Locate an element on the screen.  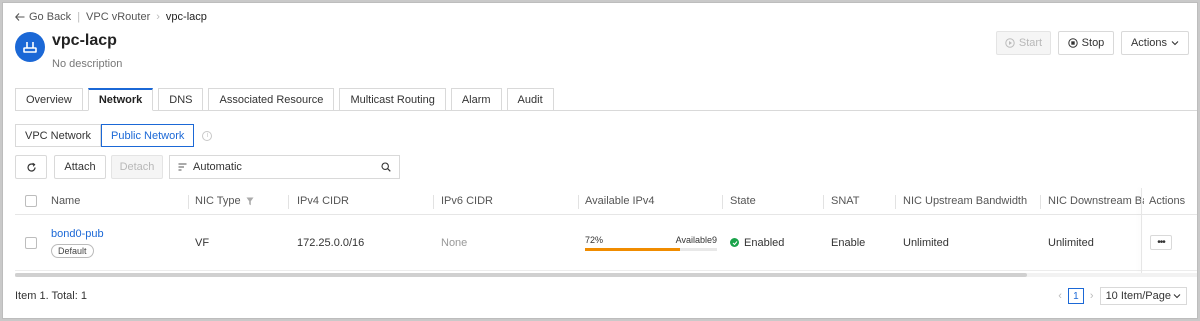
go-back-link: Go Back is located at coordinates (43, 17).